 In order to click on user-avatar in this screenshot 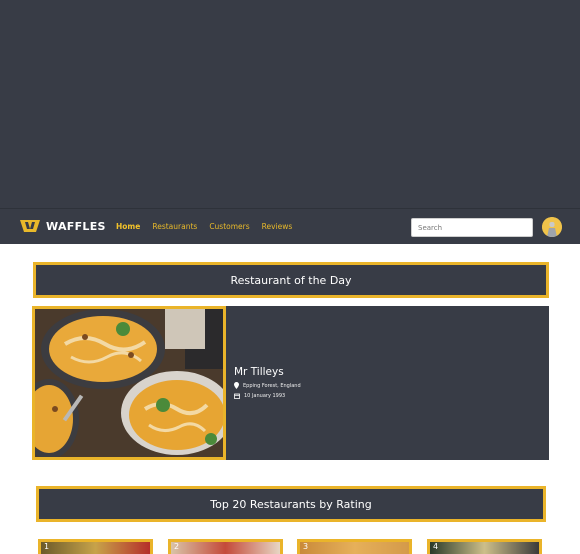, I will do `click(552, 227)`.